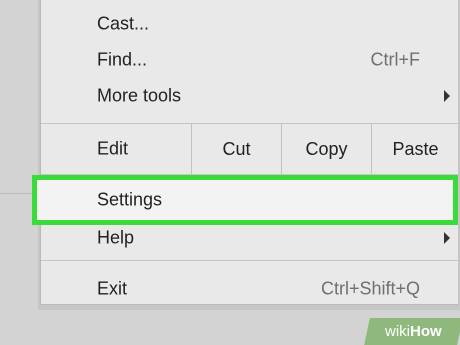 This screenshot has width=460, height=345. What do you see at coordinates (249, 260) in the screenshot?
I see `menu-separator` at bounding box center [249, 260].